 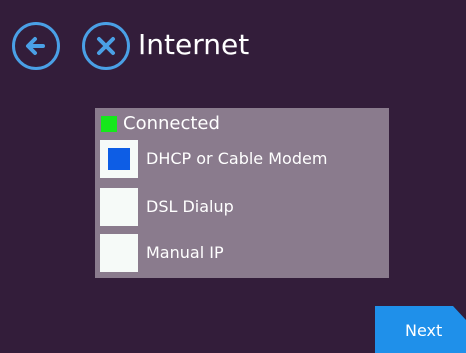 What do you see at coordinates (240, 253) in the screenshot?
I see `option-manual-ip: Manual IP` at bounding box center [240, 253].